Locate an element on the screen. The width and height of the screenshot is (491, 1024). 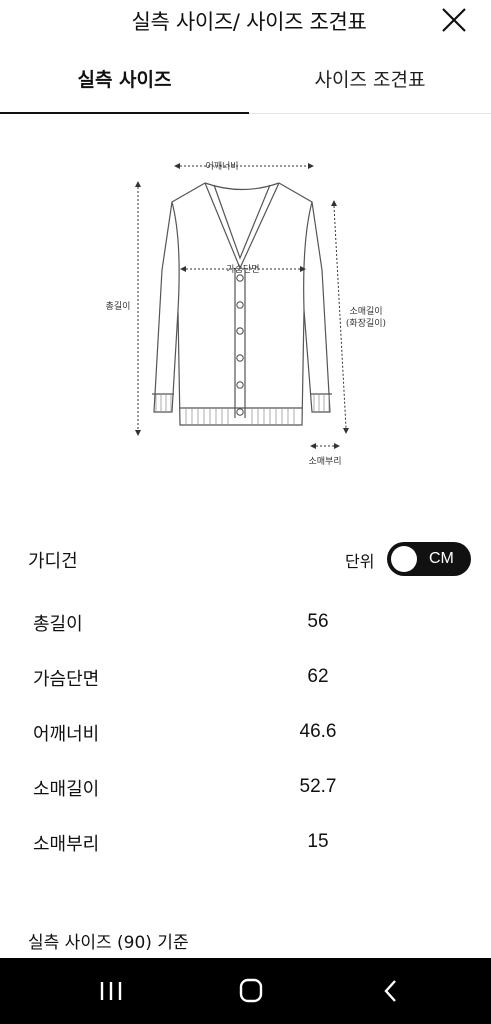
table-row: 어깨너비 46.6 is located at coordinates (245, 733).